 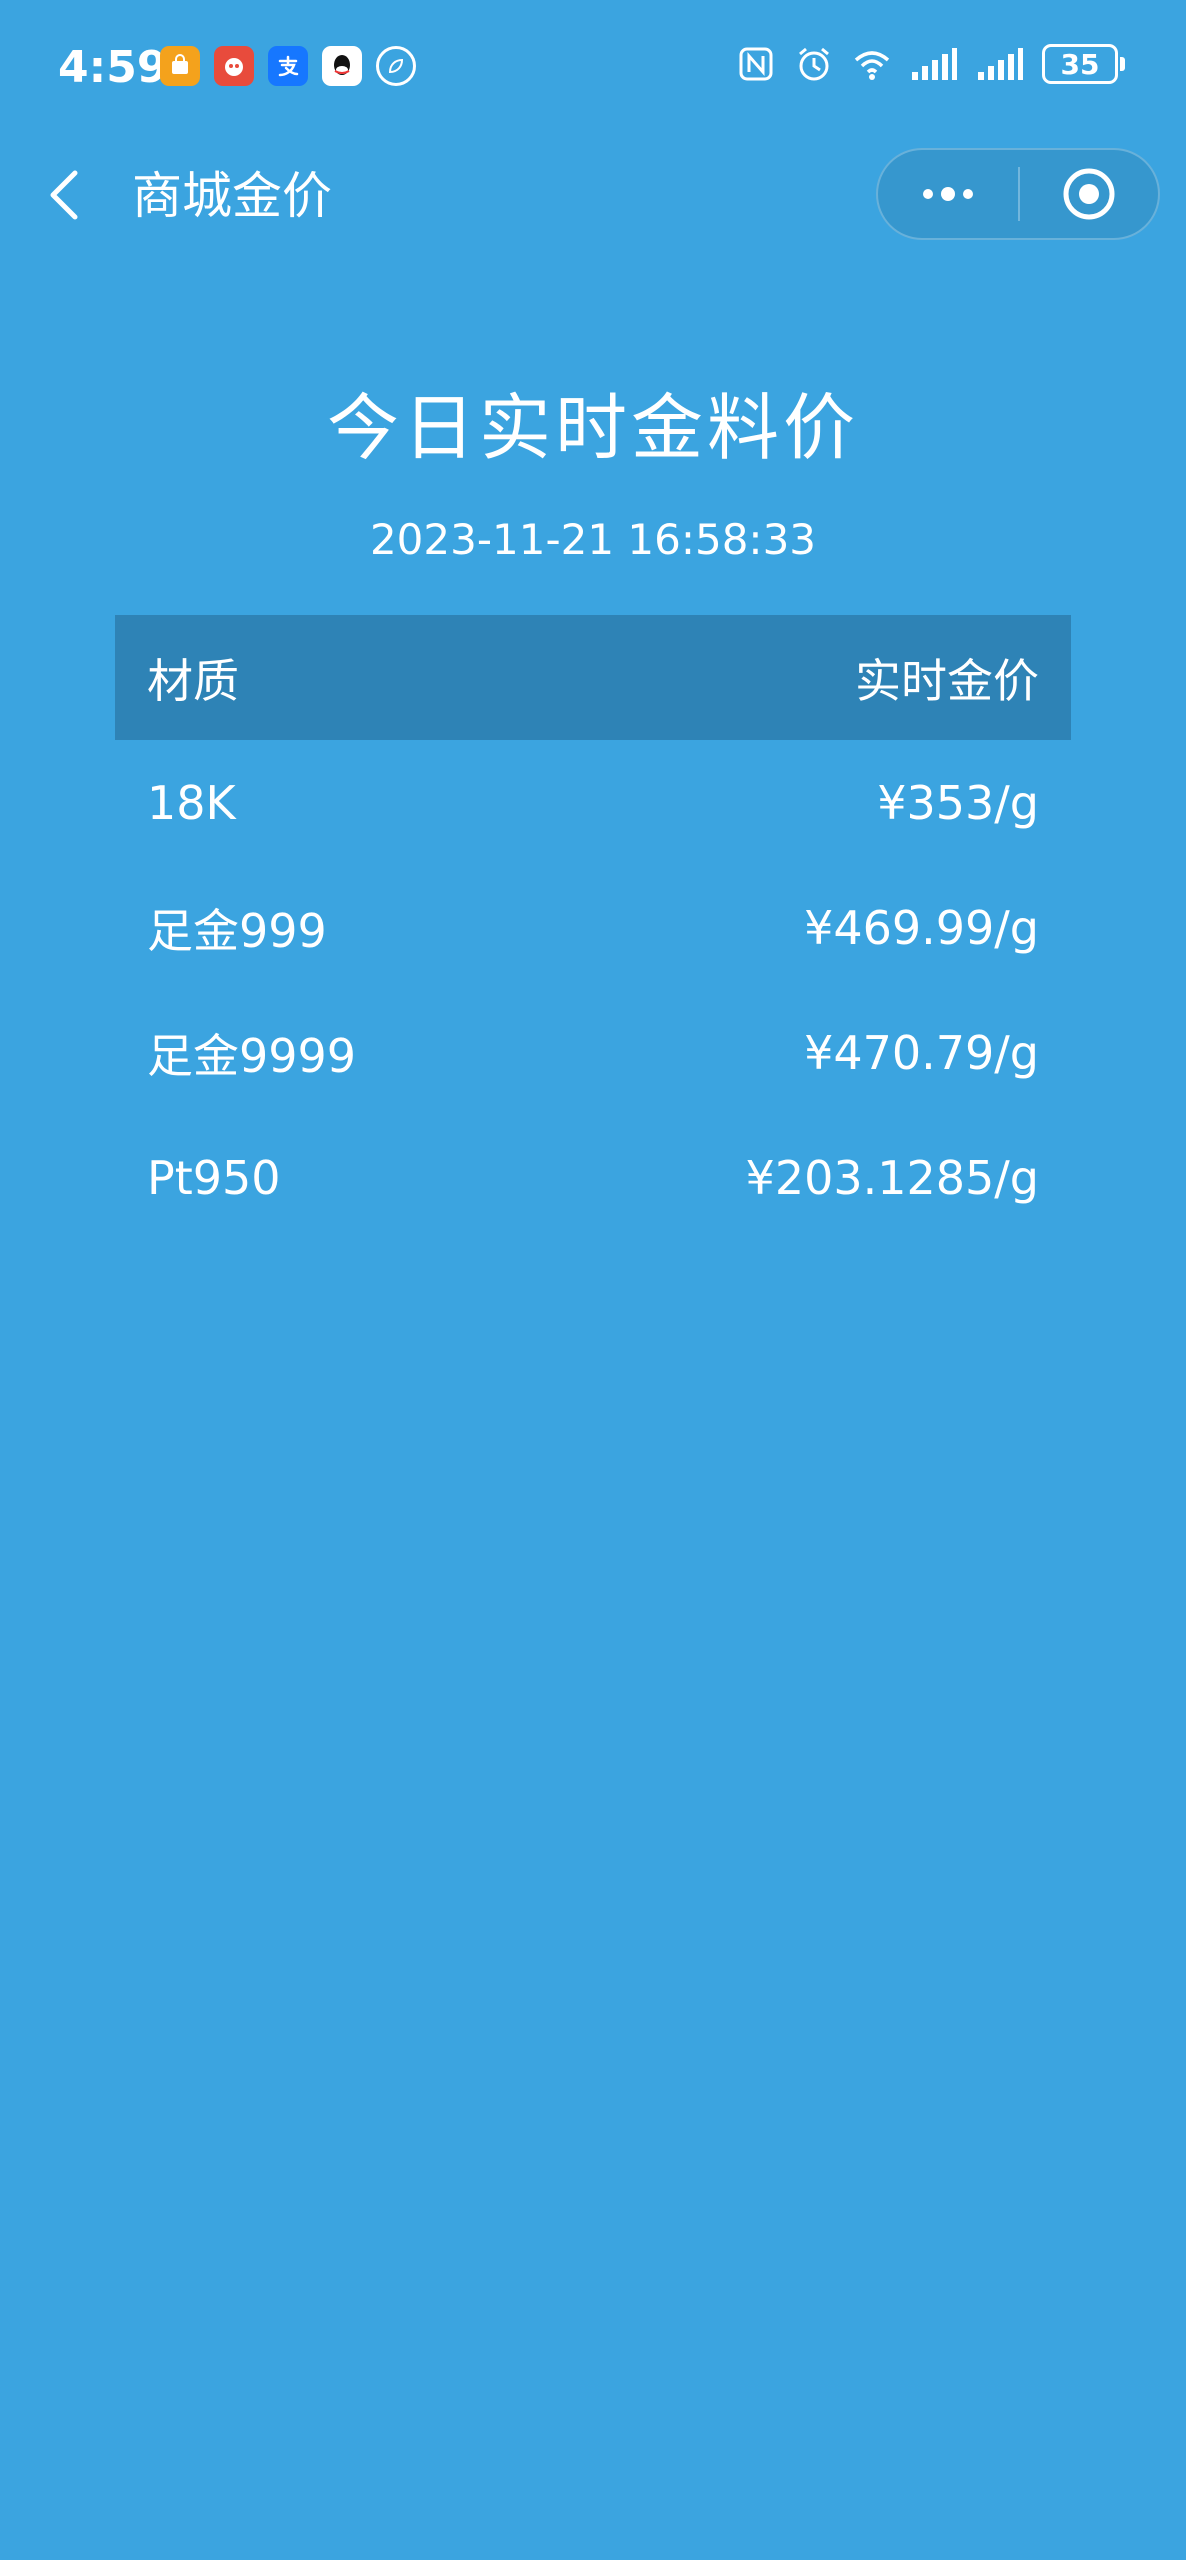 What do you see at coordinates (921, 1052) in the screenshot?
I see `row-price: ¥470.79/g` at bounding box center [921, 1052].